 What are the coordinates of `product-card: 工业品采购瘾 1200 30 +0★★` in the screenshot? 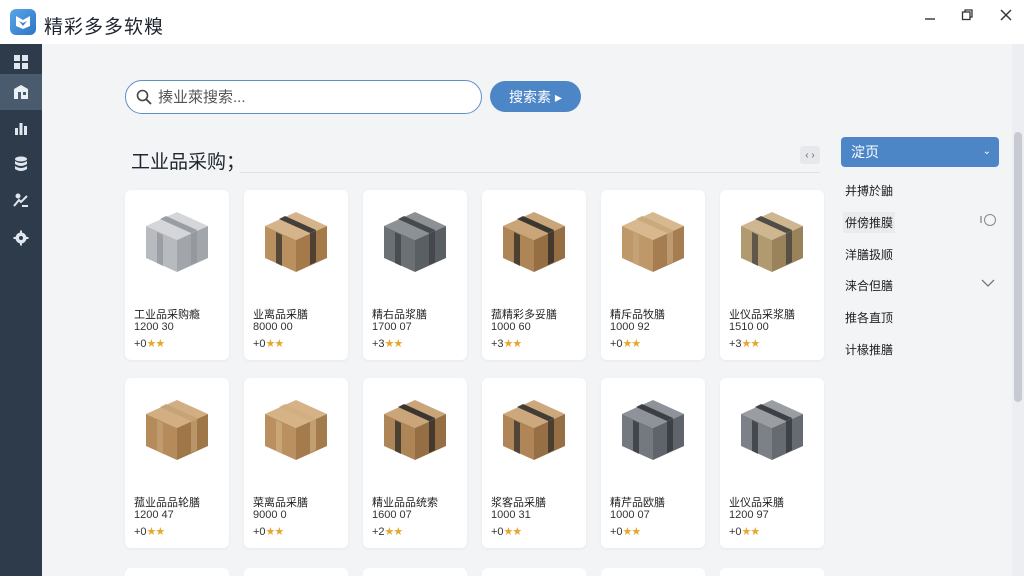 It's located at (177, 275).